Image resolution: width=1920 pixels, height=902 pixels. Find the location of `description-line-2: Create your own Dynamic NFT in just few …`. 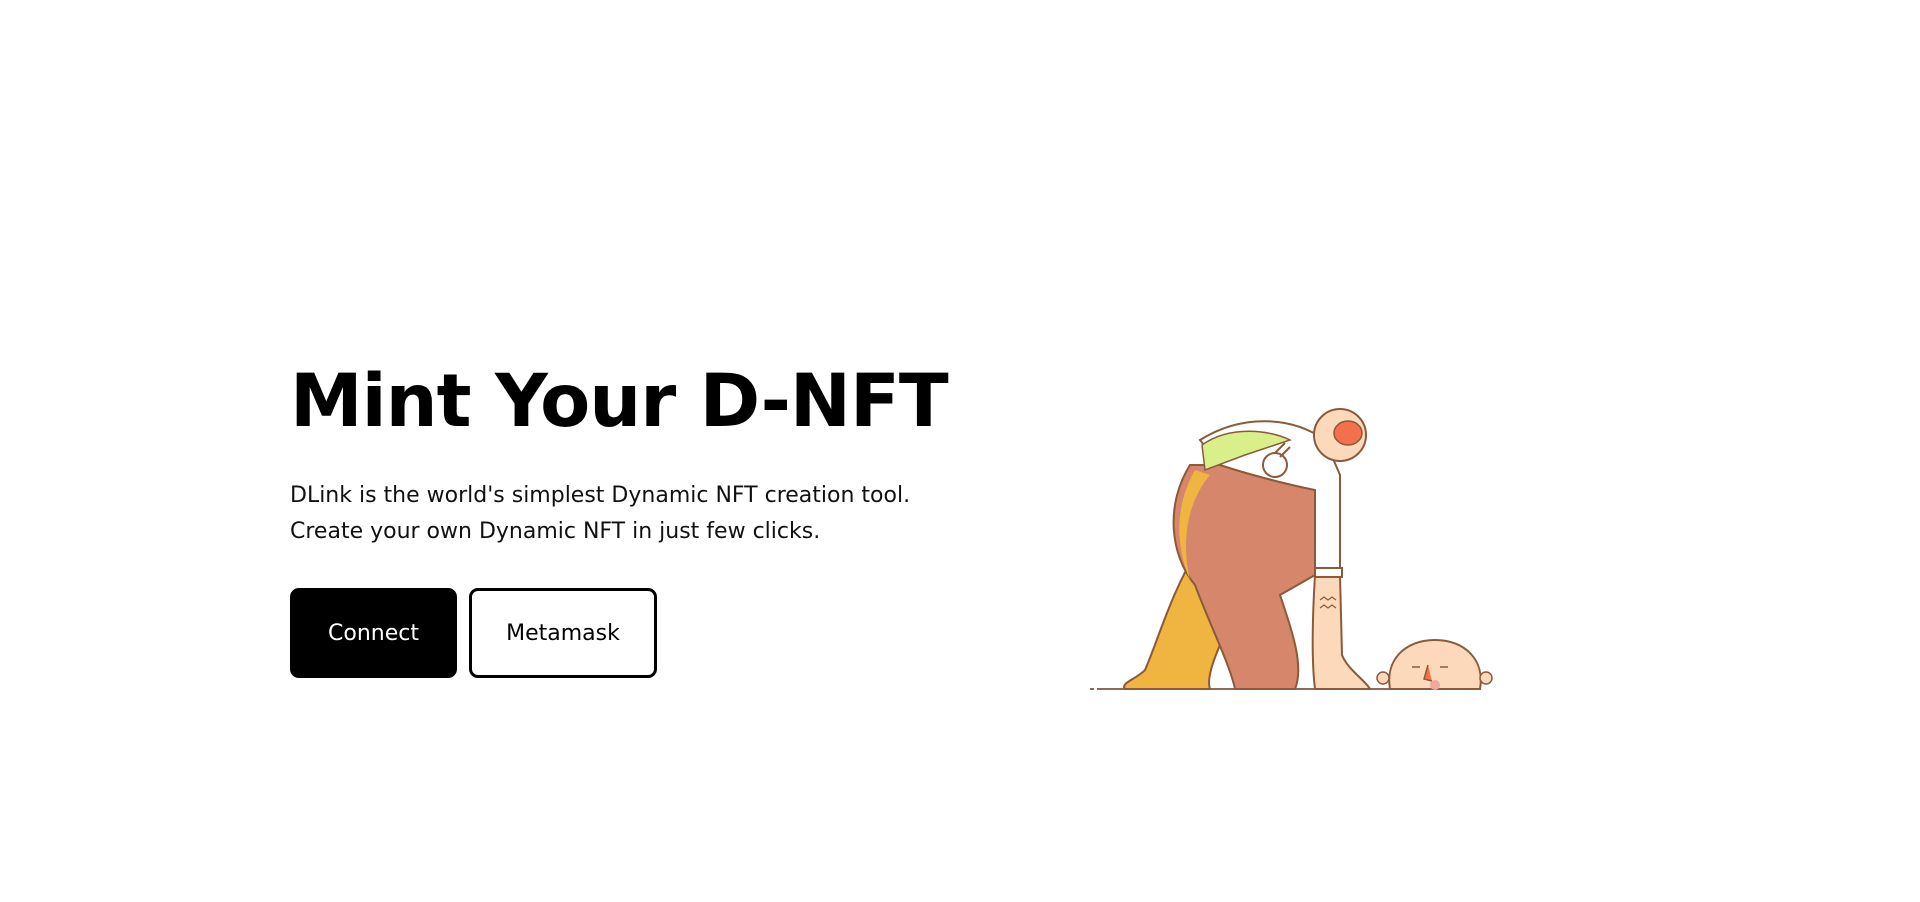

description-line-2: Create your own Dynamic NFT in just few … is located at coordinates (555, 531).